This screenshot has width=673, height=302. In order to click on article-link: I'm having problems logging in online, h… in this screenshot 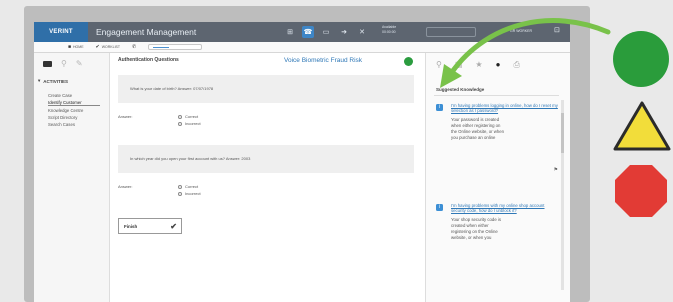, I will do `click(504, 108)`.